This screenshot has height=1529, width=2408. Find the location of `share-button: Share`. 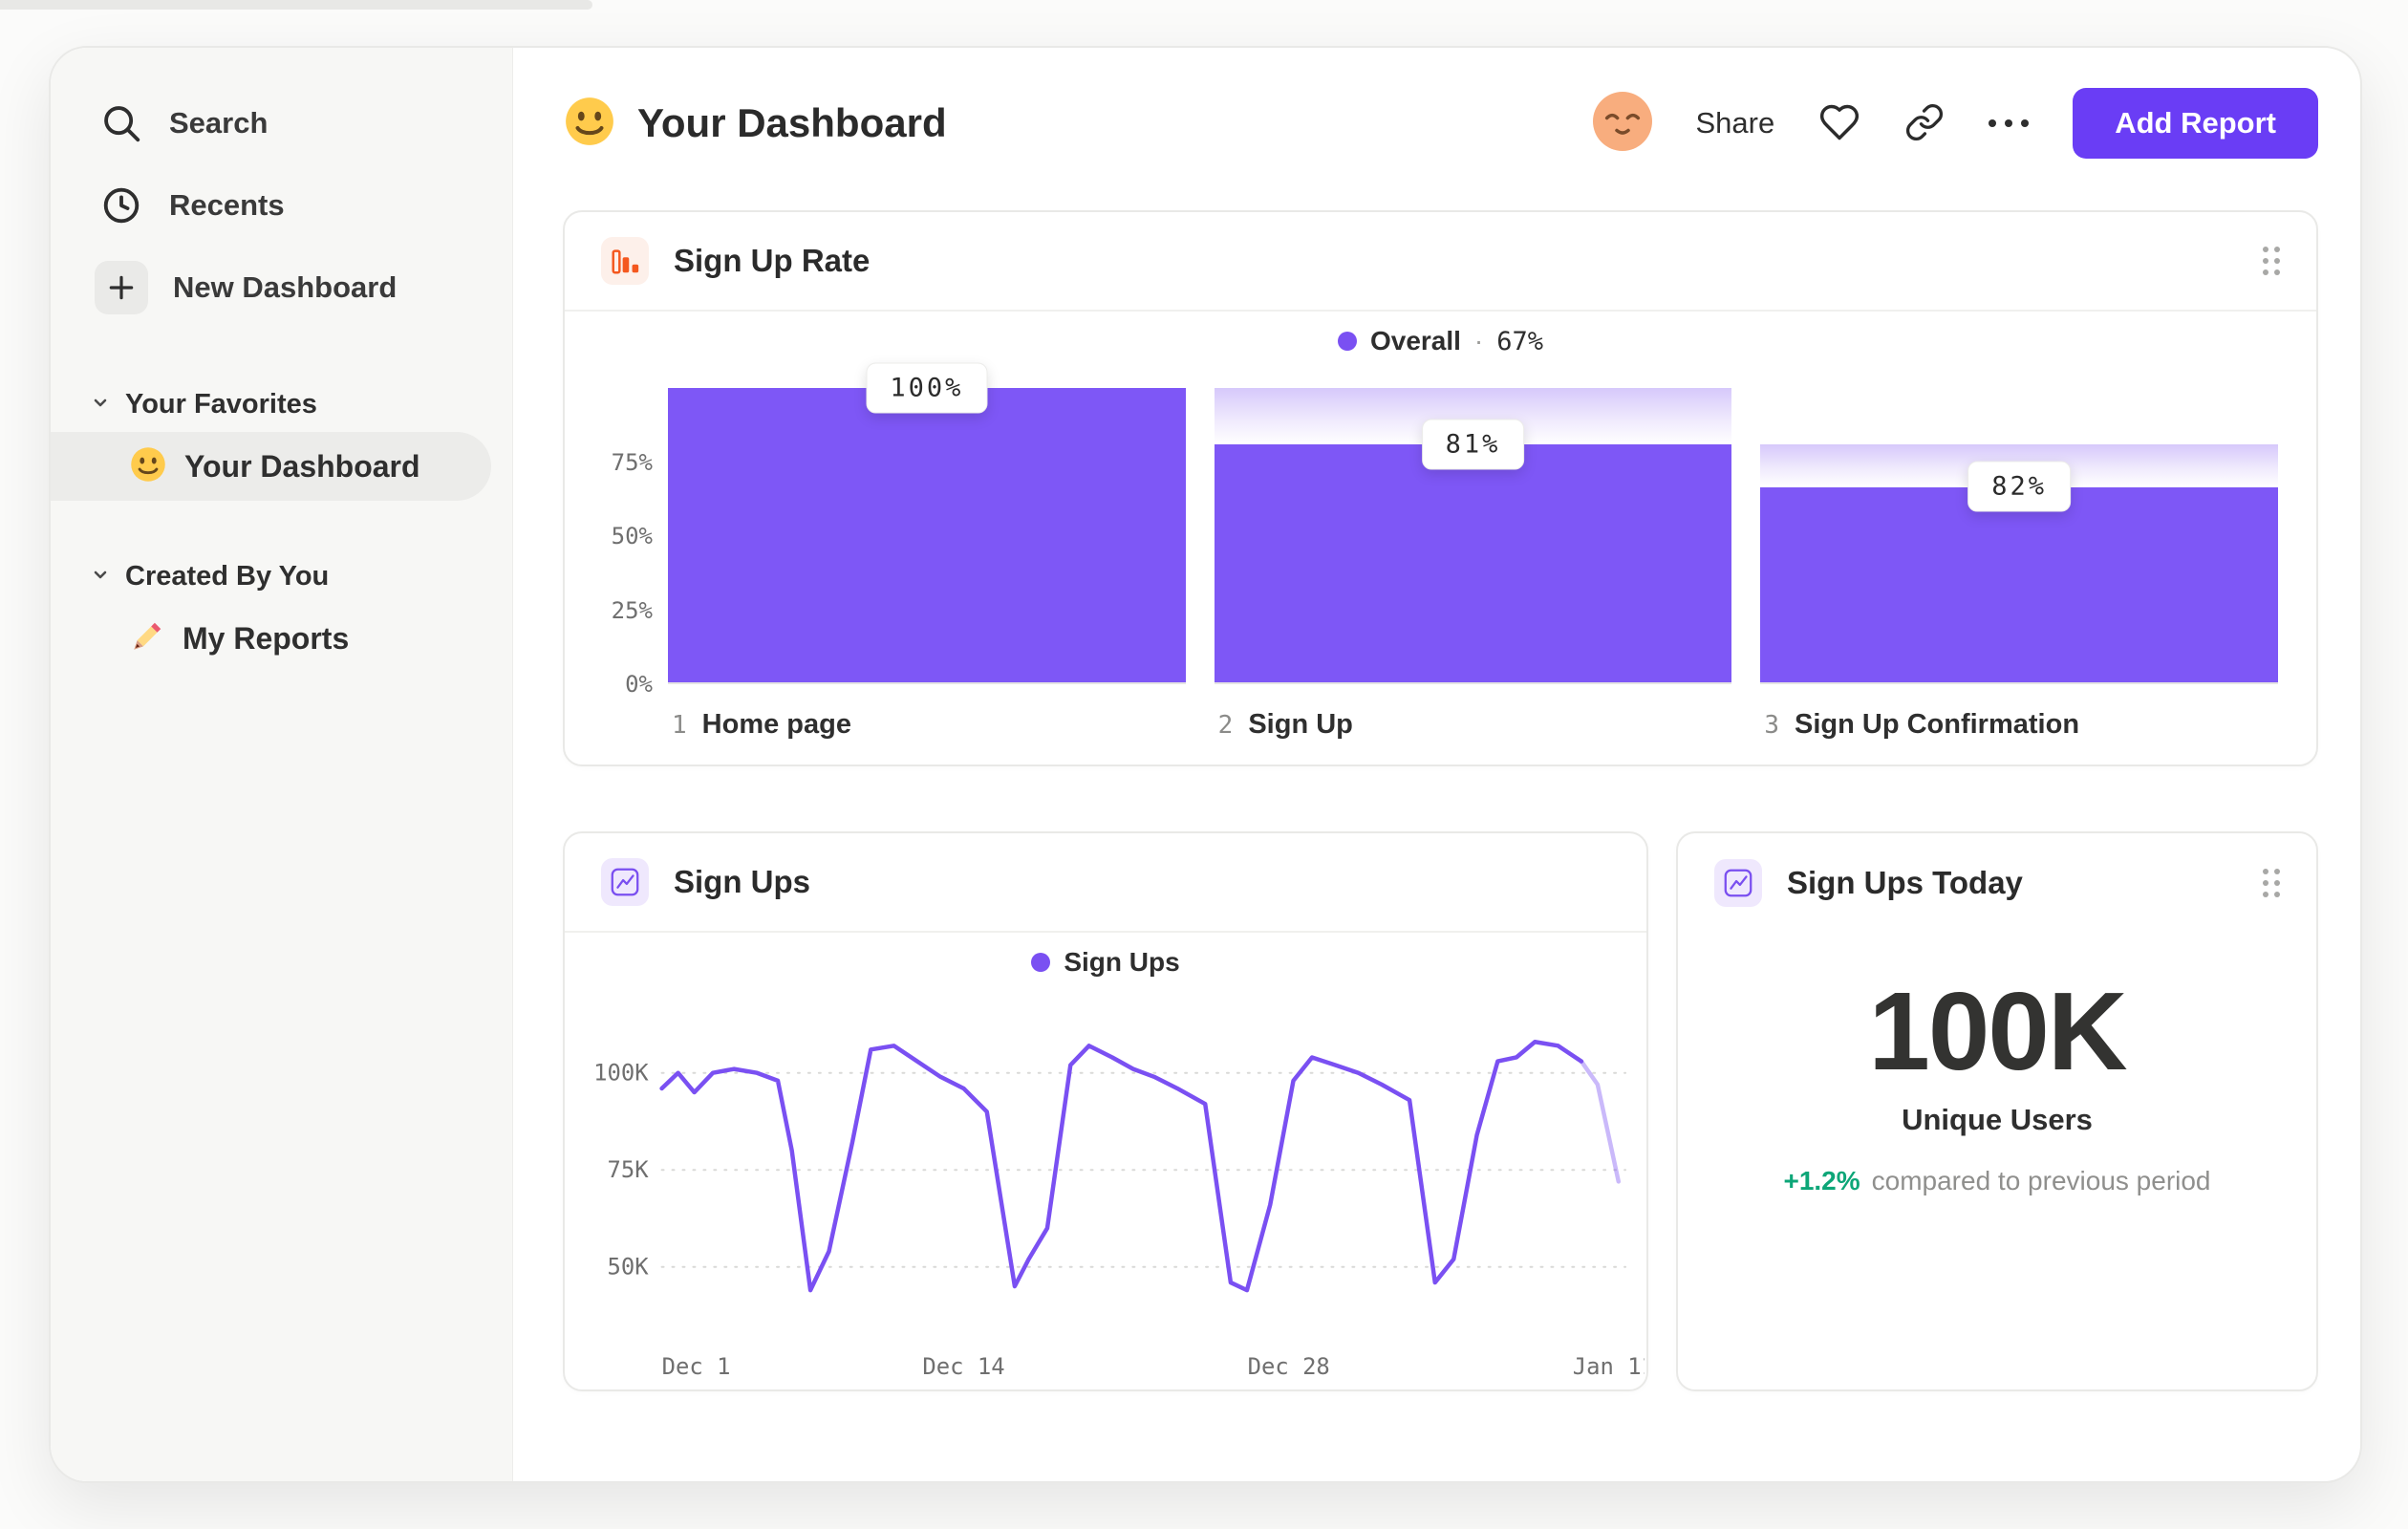

share-button: Share is located at coordinates (1736, 123).